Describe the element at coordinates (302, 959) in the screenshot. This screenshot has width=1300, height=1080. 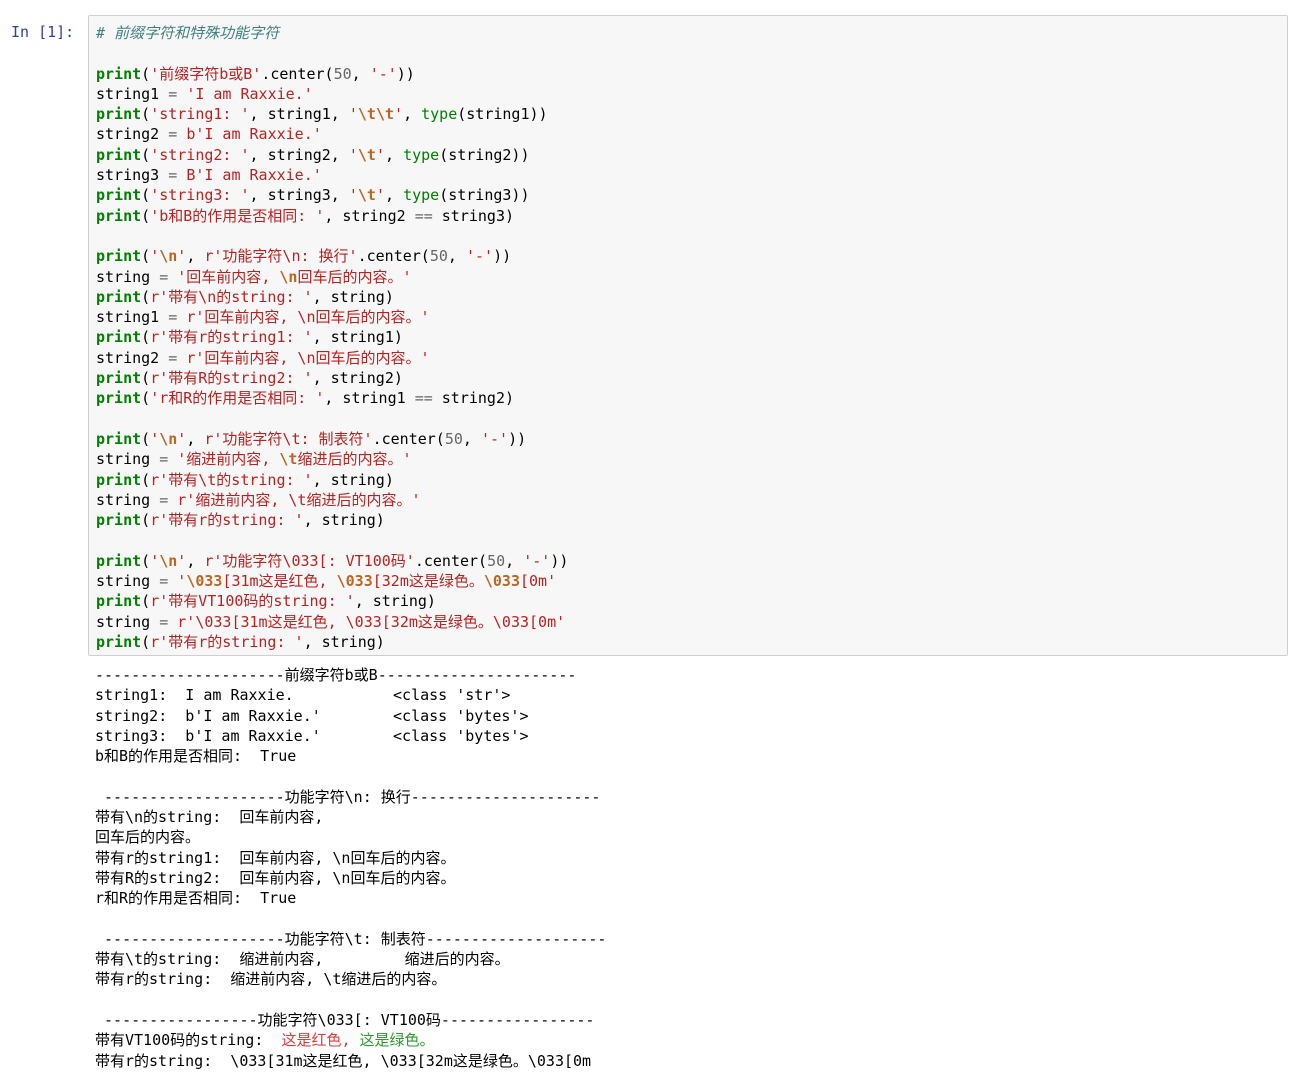
I see `output-line-token: 带有\t的string: 缩进前内容, 缩进后的内容。` at that location.